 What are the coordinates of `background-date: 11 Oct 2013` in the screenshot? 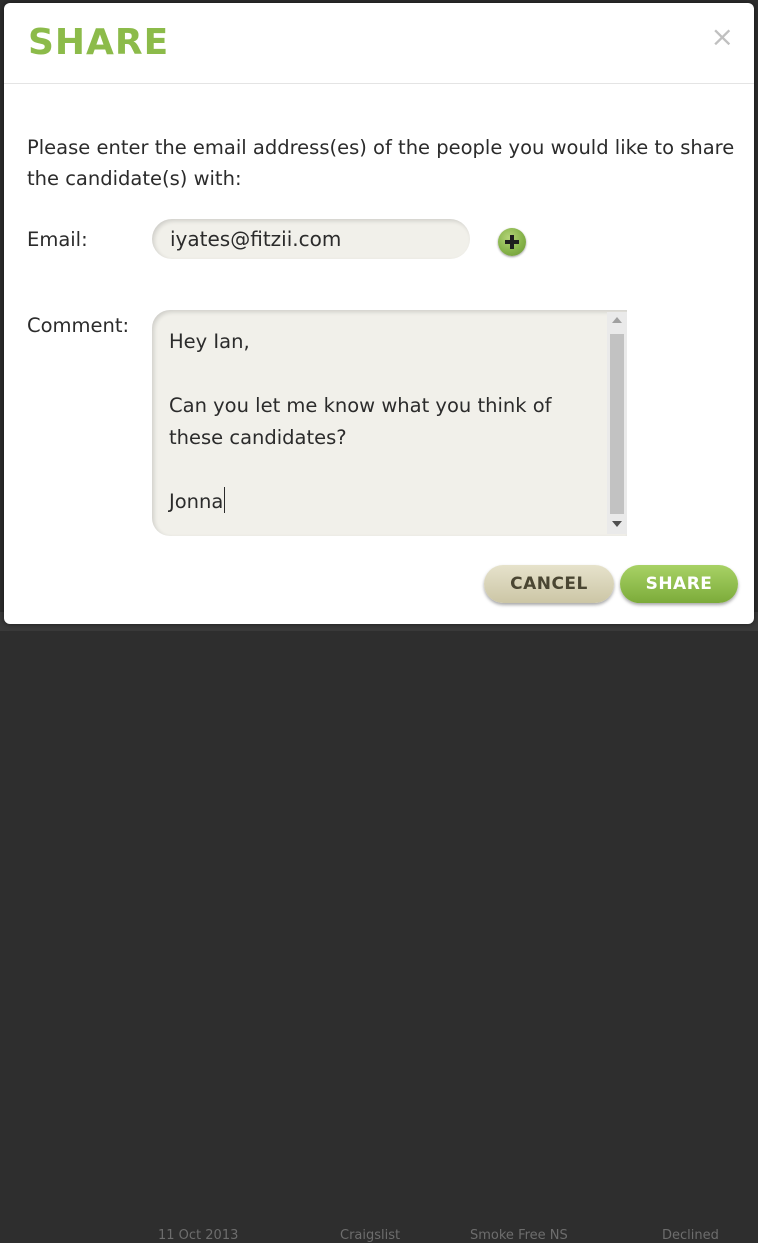 It's located at (198, 1235).